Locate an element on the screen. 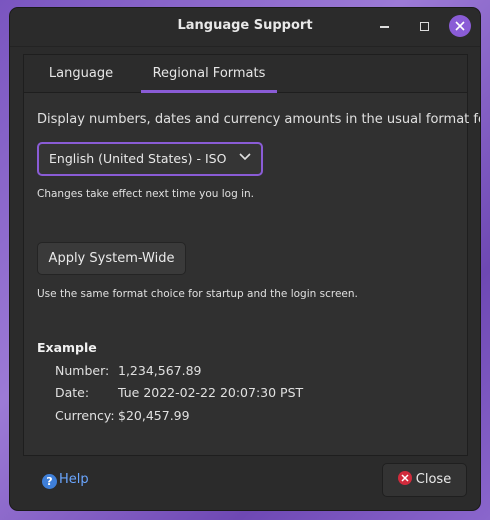 The width and height of the screenshot is (490, 520). maximize-button is located at coordinates (425, 27).